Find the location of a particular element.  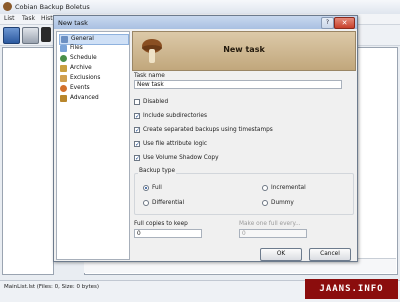

make-full-input: 0 is located at coordinates (273, 233).